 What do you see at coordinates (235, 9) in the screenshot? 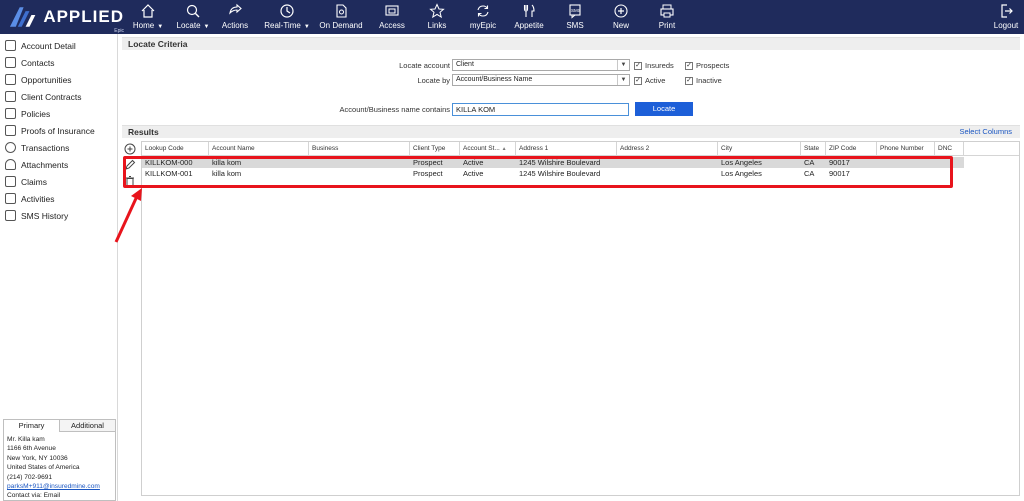
I see `refresh-arrow-icon` at bounding box center [235, 9].